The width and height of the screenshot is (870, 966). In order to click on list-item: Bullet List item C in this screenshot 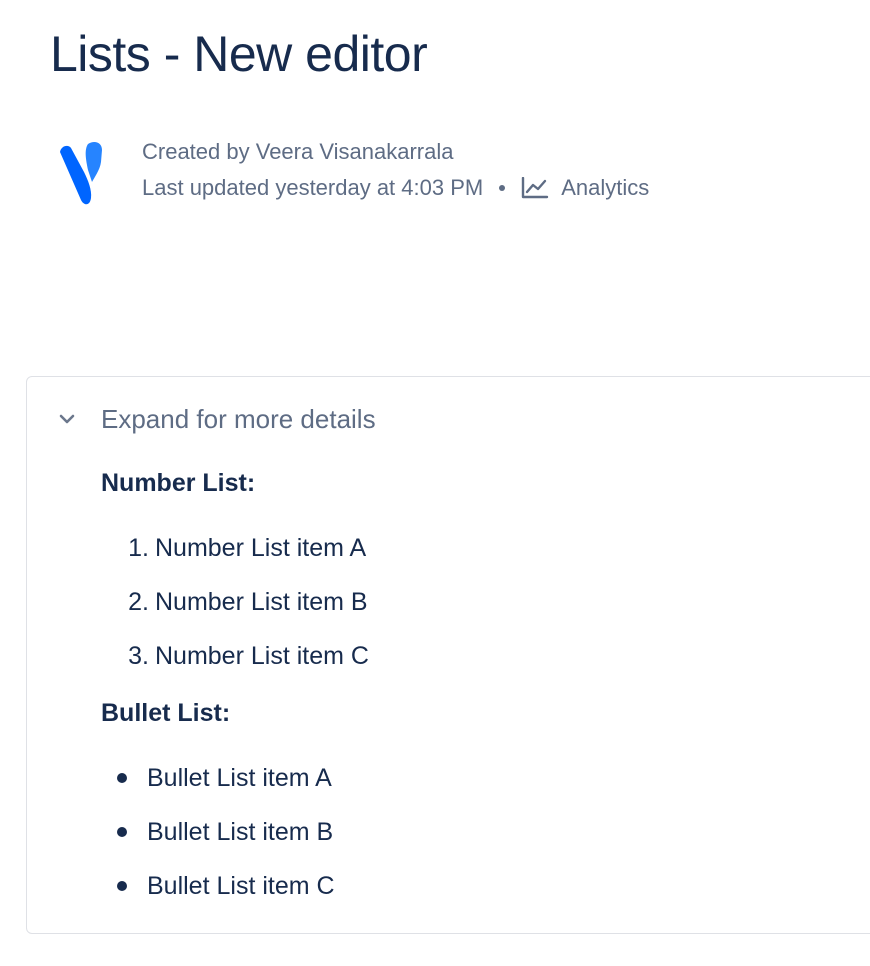, I will do `click(451, 886)`.